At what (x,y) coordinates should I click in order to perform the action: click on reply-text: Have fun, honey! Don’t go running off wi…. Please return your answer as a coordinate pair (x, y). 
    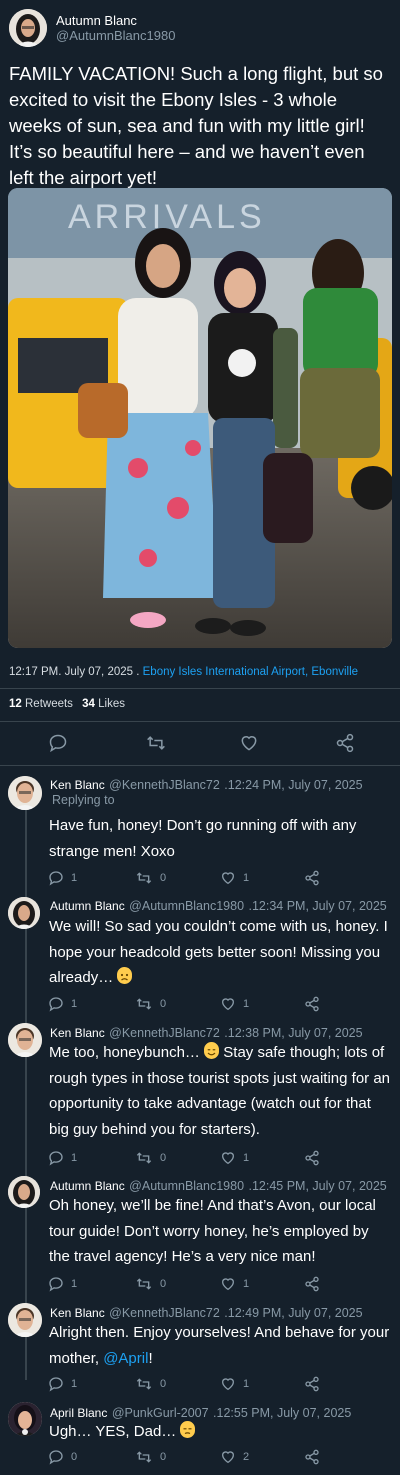
    Looking at the image, I should click on (221, 838).